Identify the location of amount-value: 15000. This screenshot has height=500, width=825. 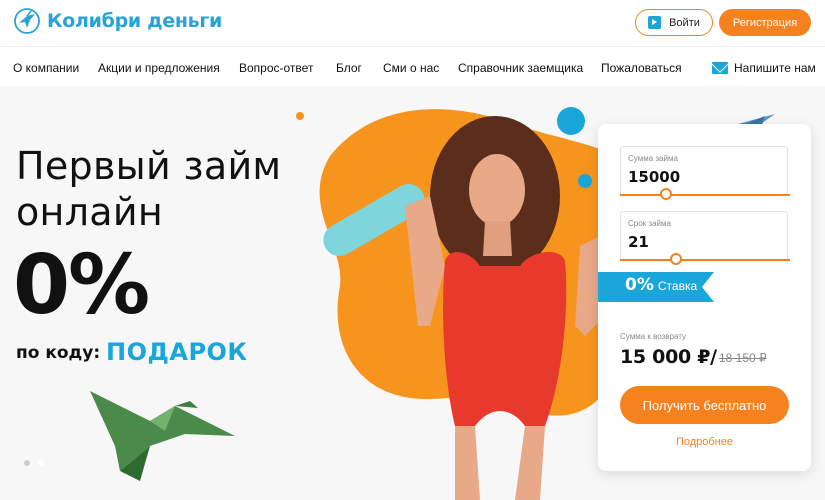
(654, 177).